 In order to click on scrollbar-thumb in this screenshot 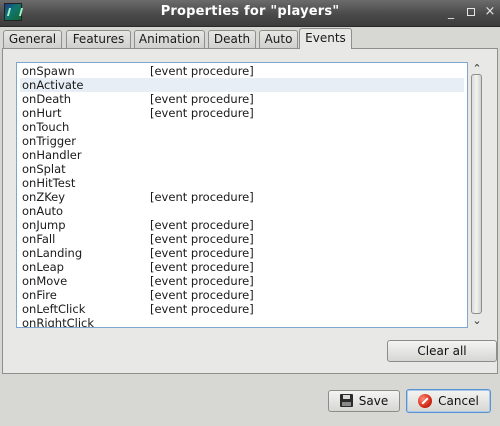, I will do `click(476, 194)`.